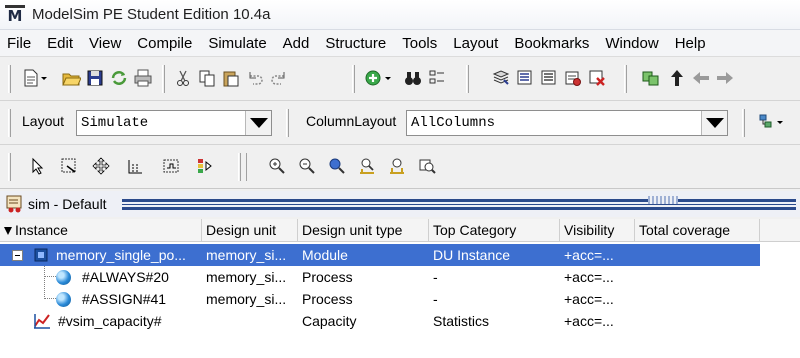  What do you see at coordinates (453, 123) in the screenshot?
I see `column-layout-select-value: AllColumns` at bounding box center [453, 123].